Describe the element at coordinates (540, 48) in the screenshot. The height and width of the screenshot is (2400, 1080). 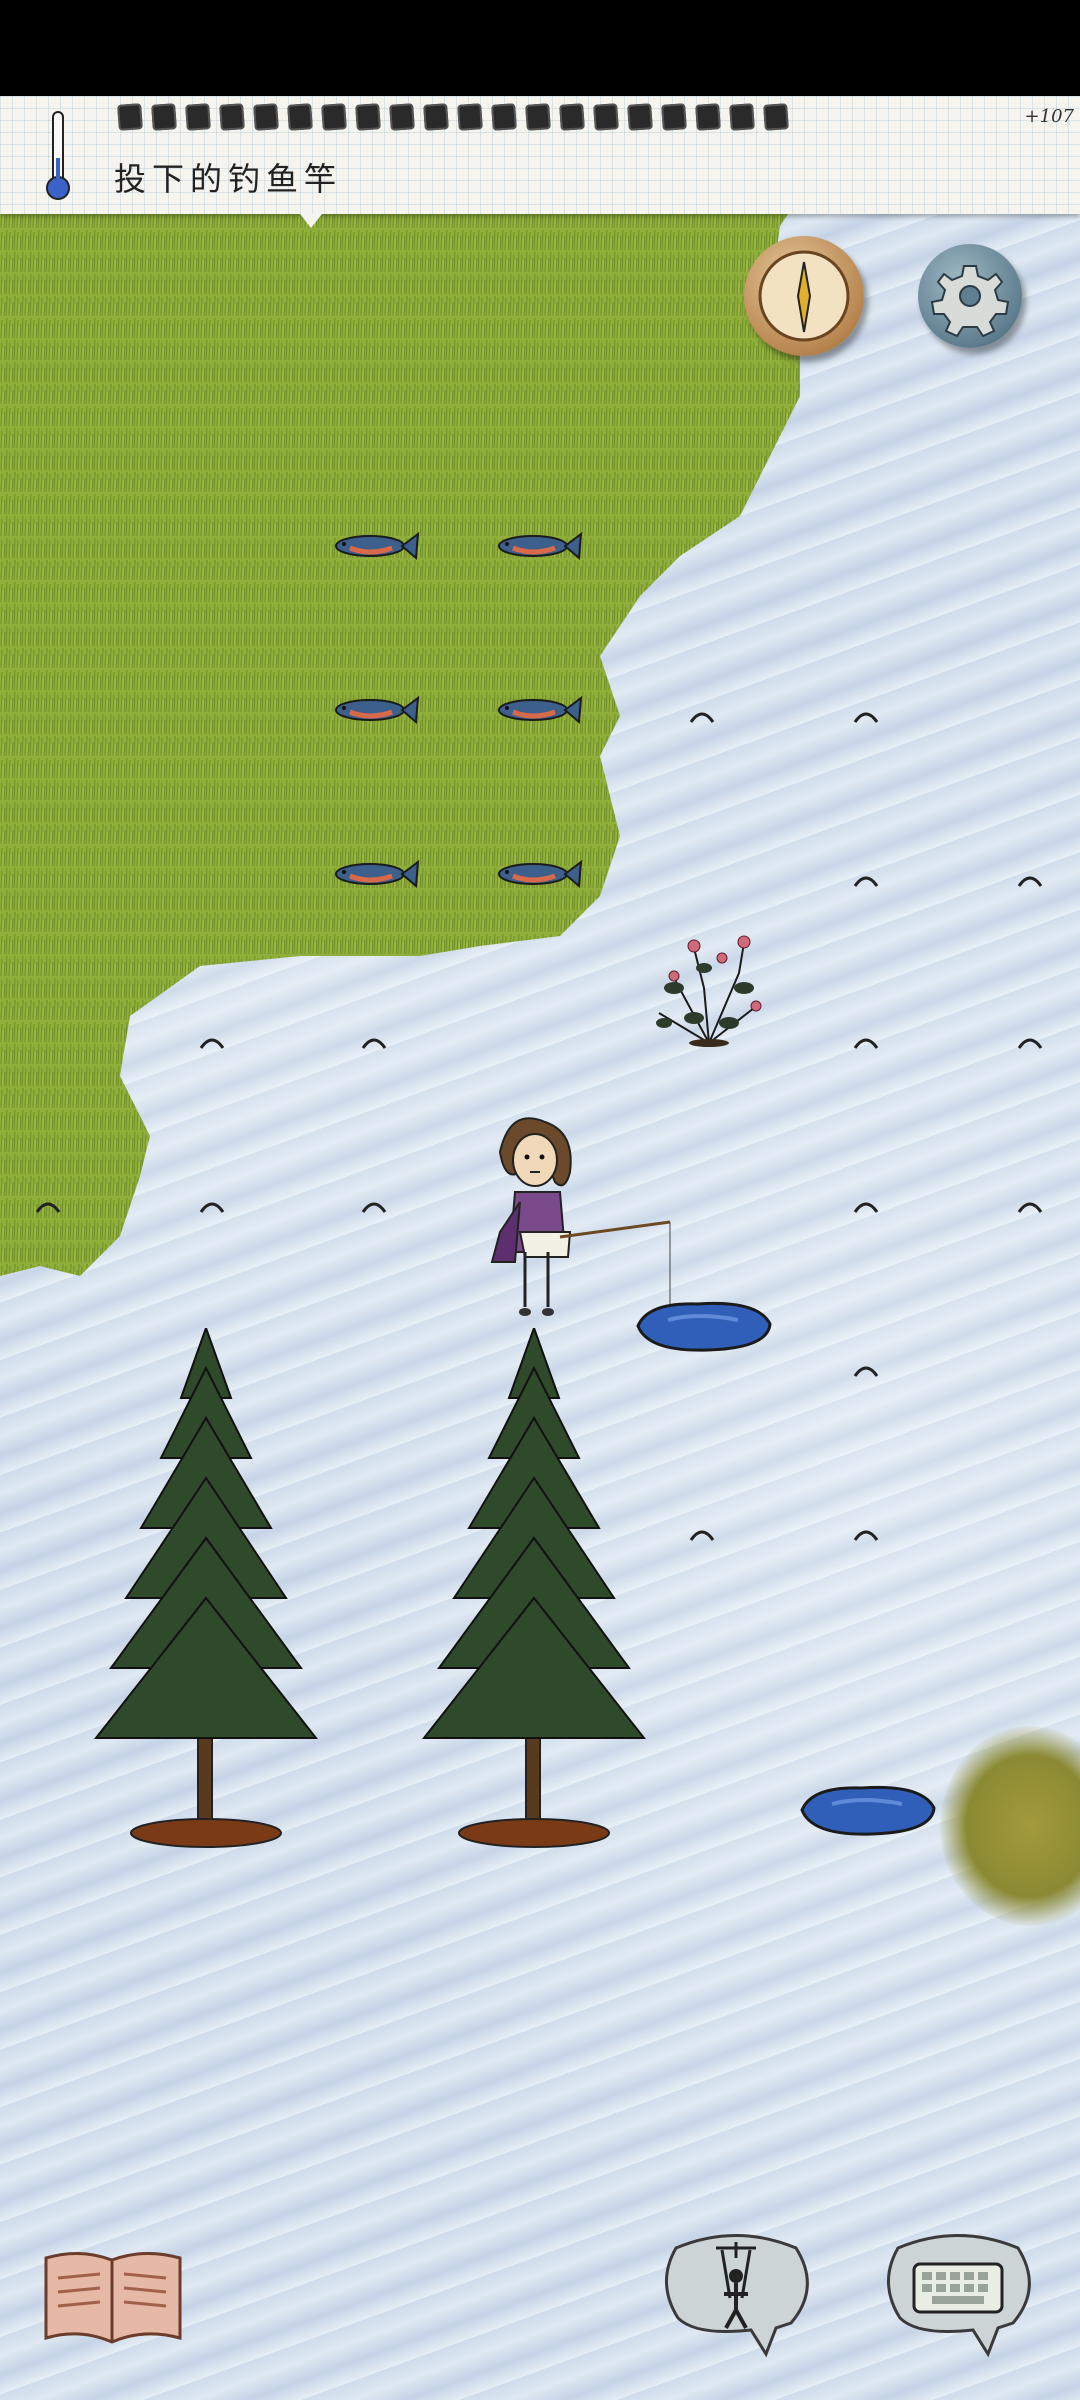
I see `status-bar` at that location.